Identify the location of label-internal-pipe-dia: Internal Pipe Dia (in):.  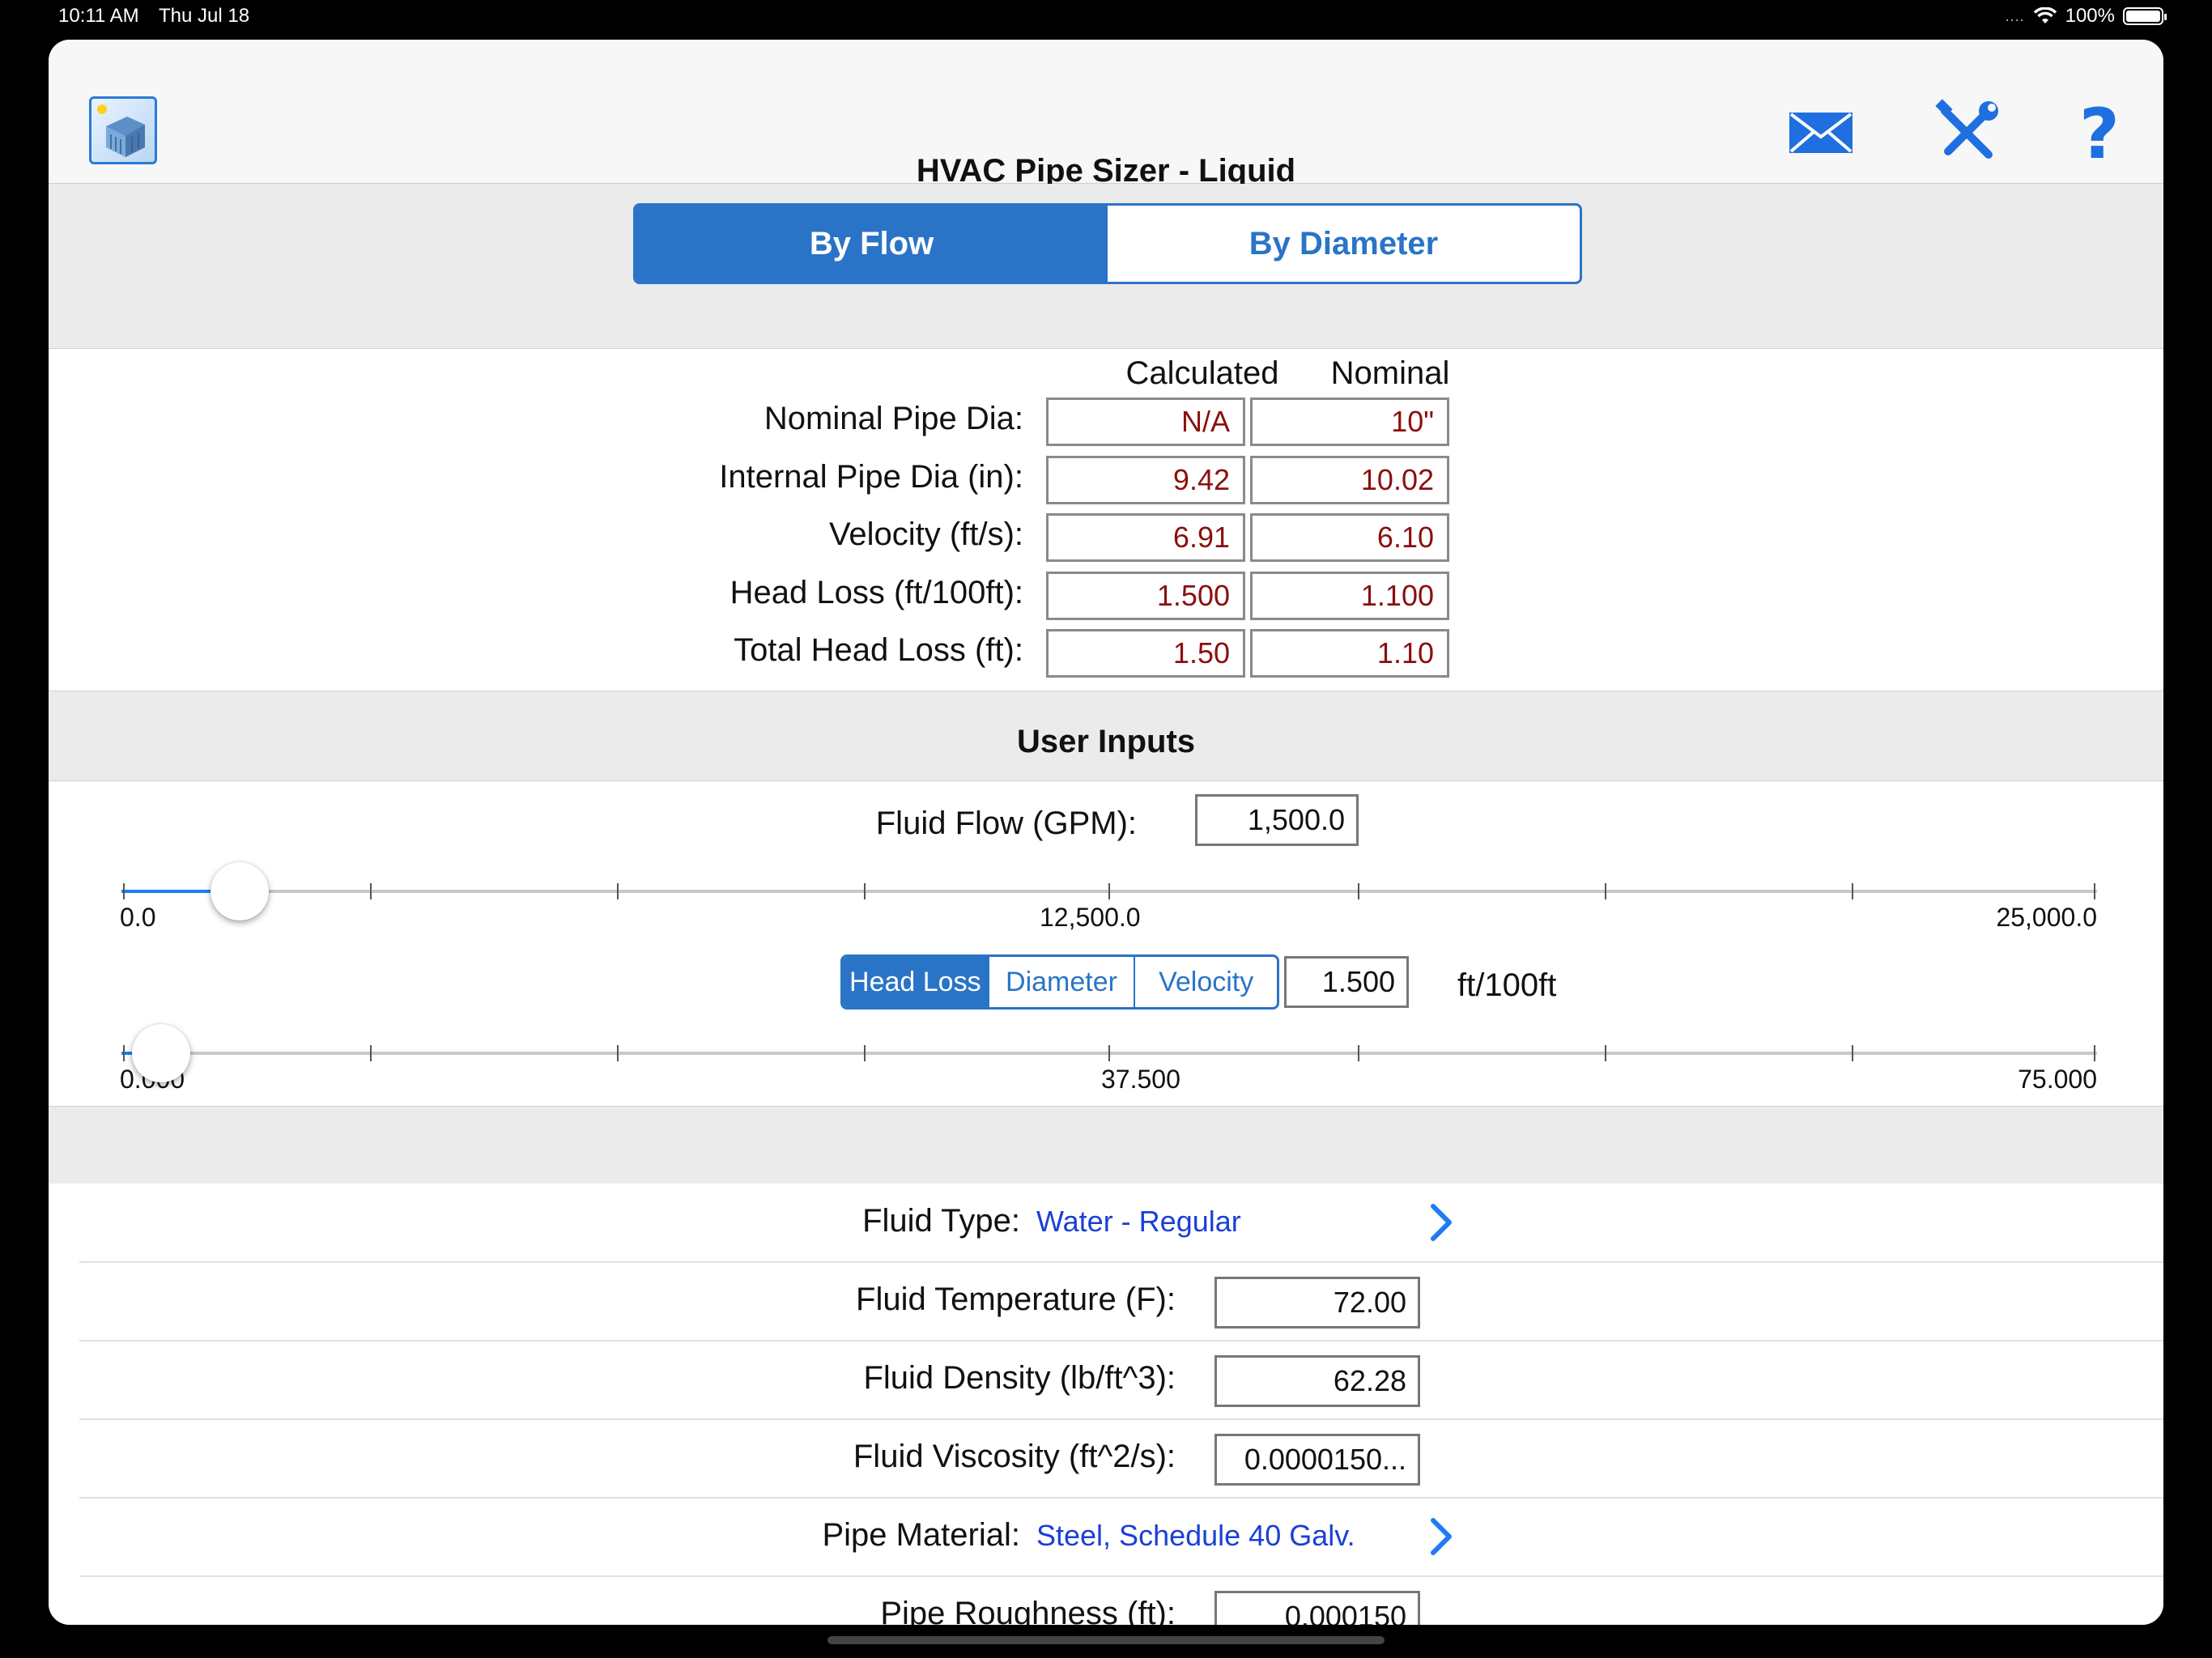
(871, 477).